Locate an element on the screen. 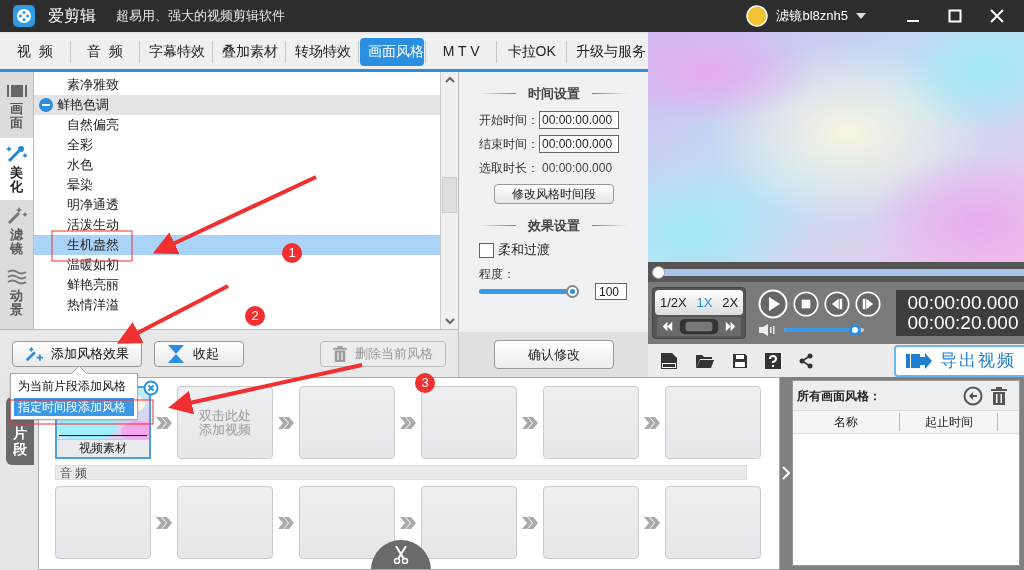  item-label: 活泼生动 is located at coordinates (93, 225).